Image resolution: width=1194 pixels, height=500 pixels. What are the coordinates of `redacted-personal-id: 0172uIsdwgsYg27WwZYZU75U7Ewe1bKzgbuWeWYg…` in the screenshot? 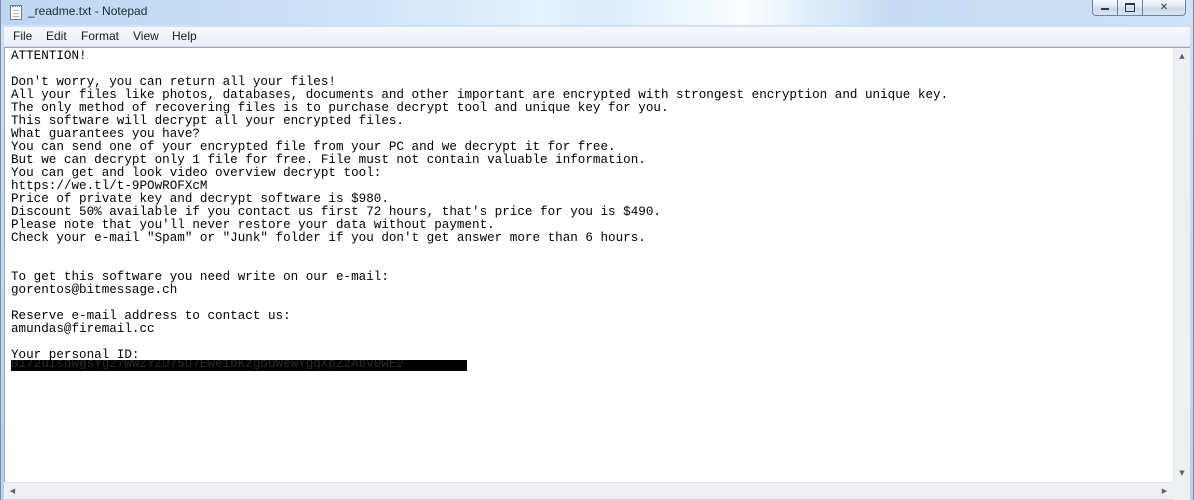 It's located at (239, 365).